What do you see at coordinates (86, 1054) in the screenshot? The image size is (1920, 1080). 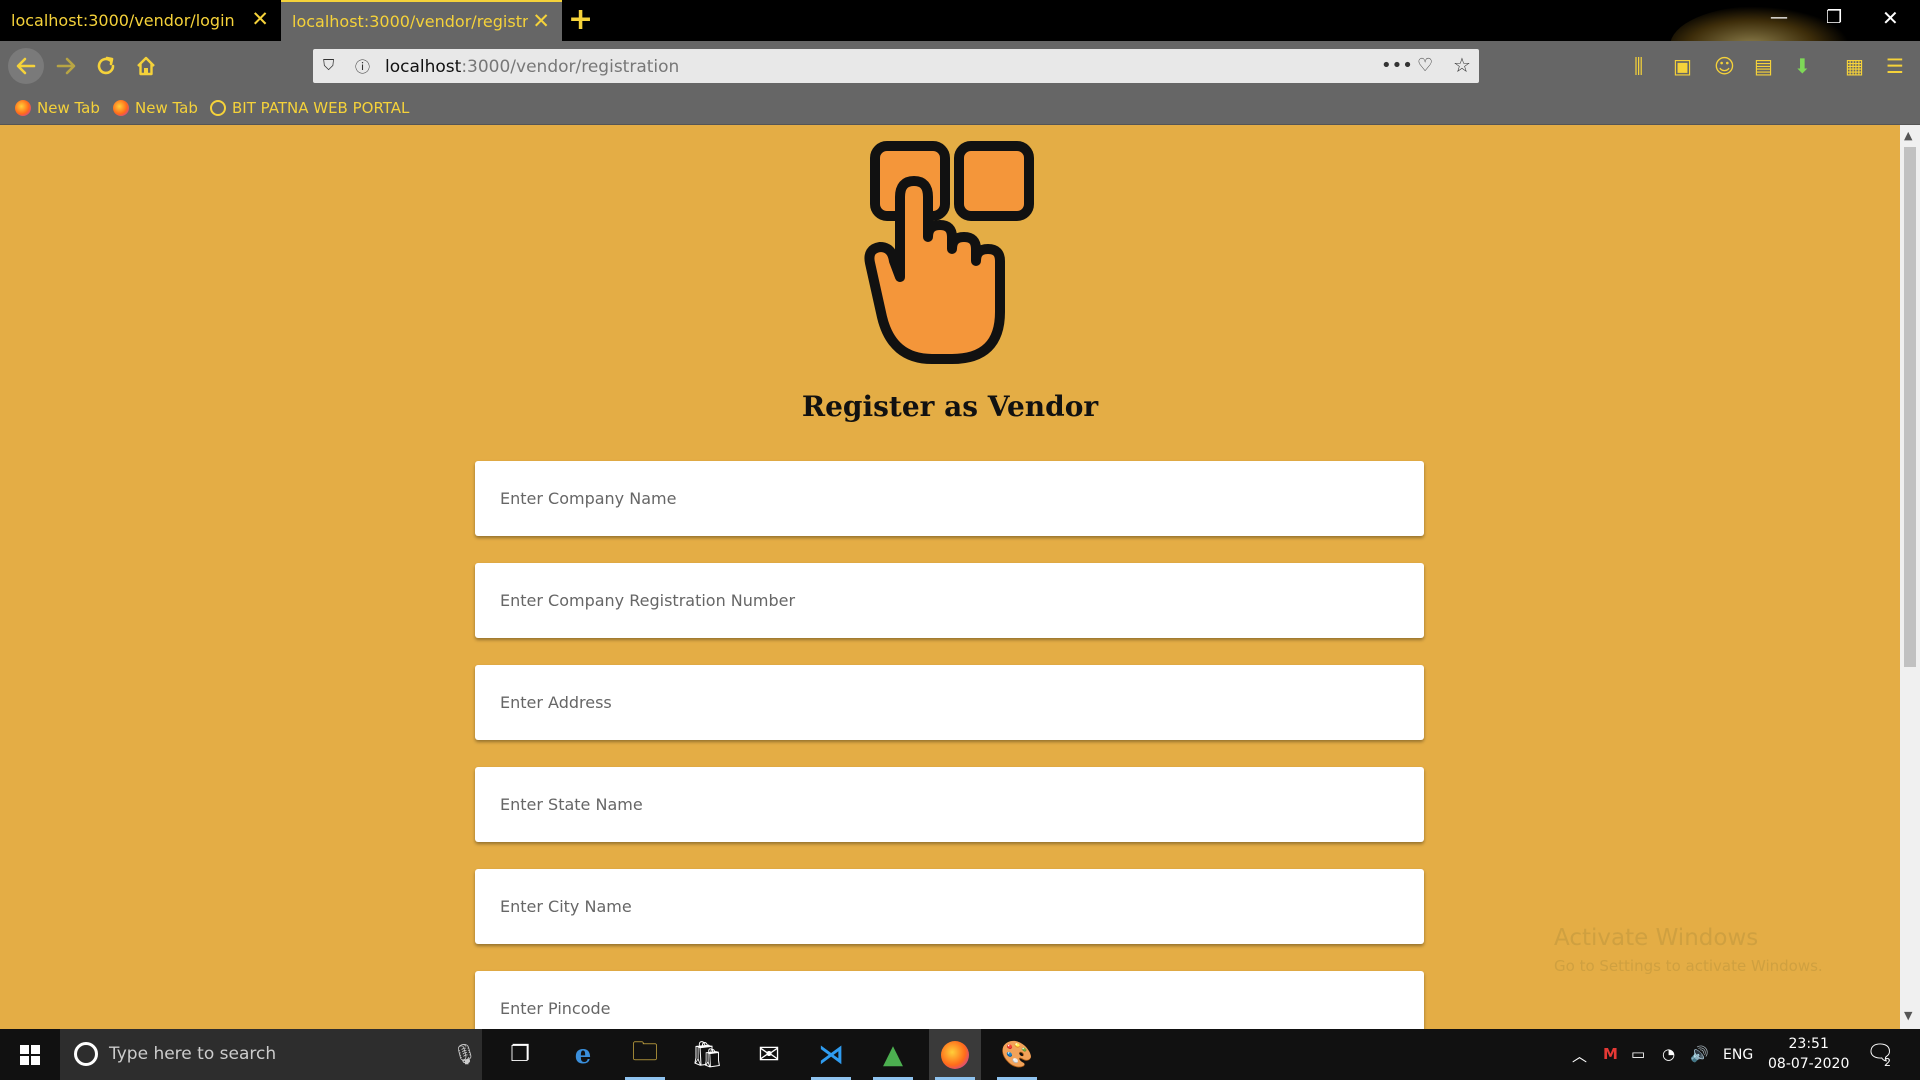 I see `cortana-icon` at bounding box center [86, 1054].